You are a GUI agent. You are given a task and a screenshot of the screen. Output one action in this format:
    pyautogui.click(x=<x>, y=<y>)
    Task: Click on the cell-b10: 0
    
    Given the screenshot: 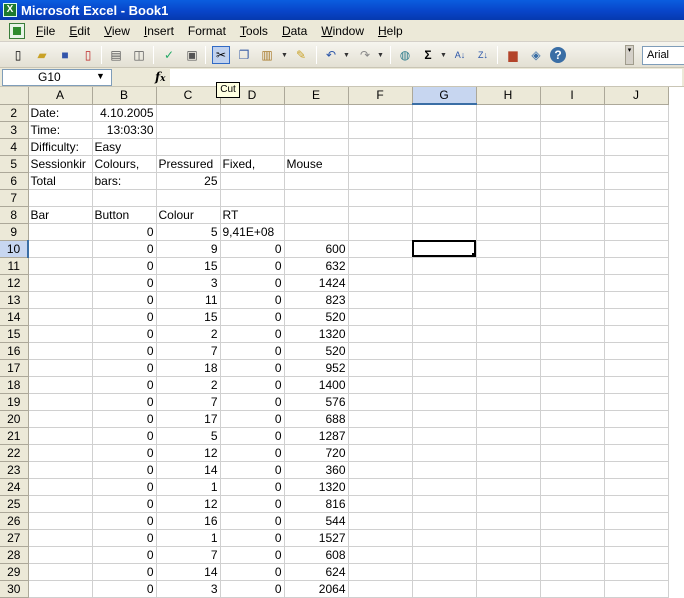 What is the action you would take?
    pyautogui.click(x=124, y=249)
    